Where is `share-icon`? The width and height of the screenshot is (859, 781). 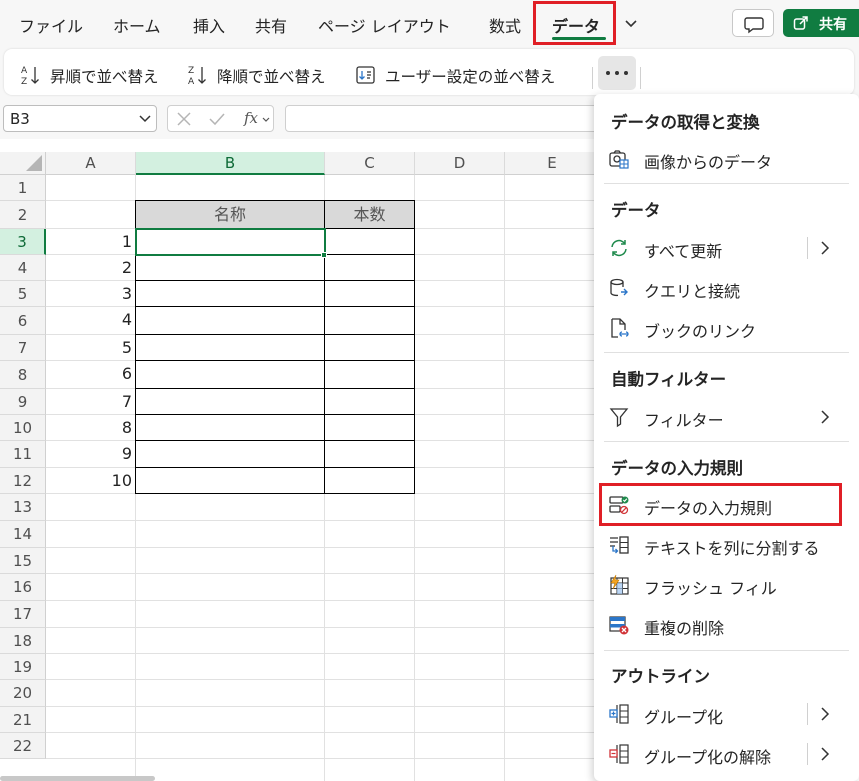 share-icon is located at coordinates (800, 23).